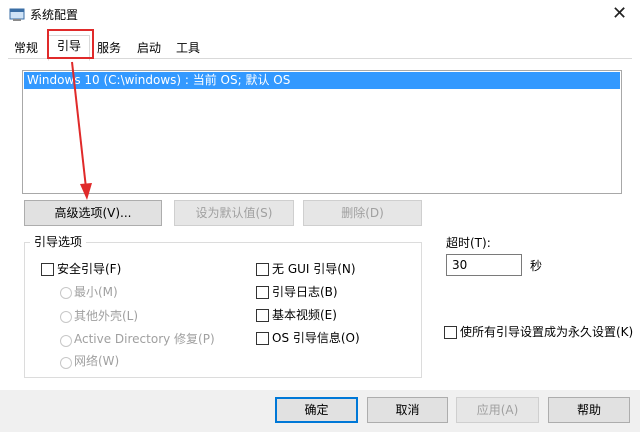 The image size is (640, 432). Describe the element at coordinates (320, 58) in the screenshot. I see `tab-strip-border` at that location.